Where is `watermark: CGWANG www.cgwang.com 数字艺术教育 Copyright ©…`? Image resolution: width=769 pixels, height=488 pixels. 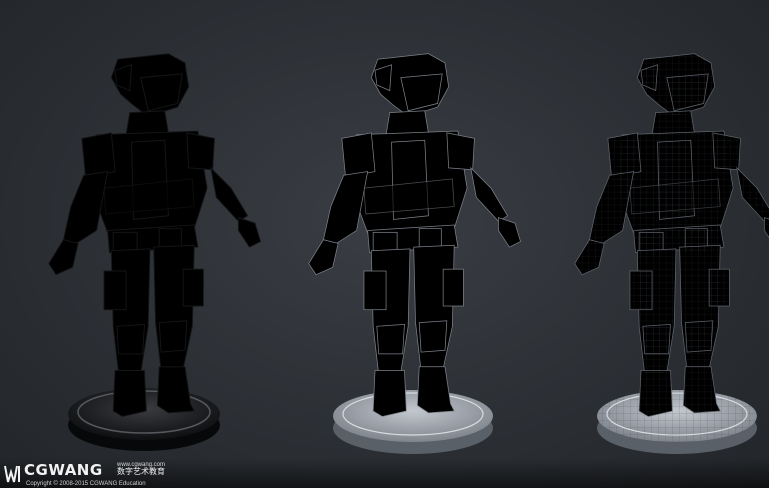 watermark: CGWANG www.cgwang.com 数字艺术教育 Copyright ©… is located at coordinates (384, 473).